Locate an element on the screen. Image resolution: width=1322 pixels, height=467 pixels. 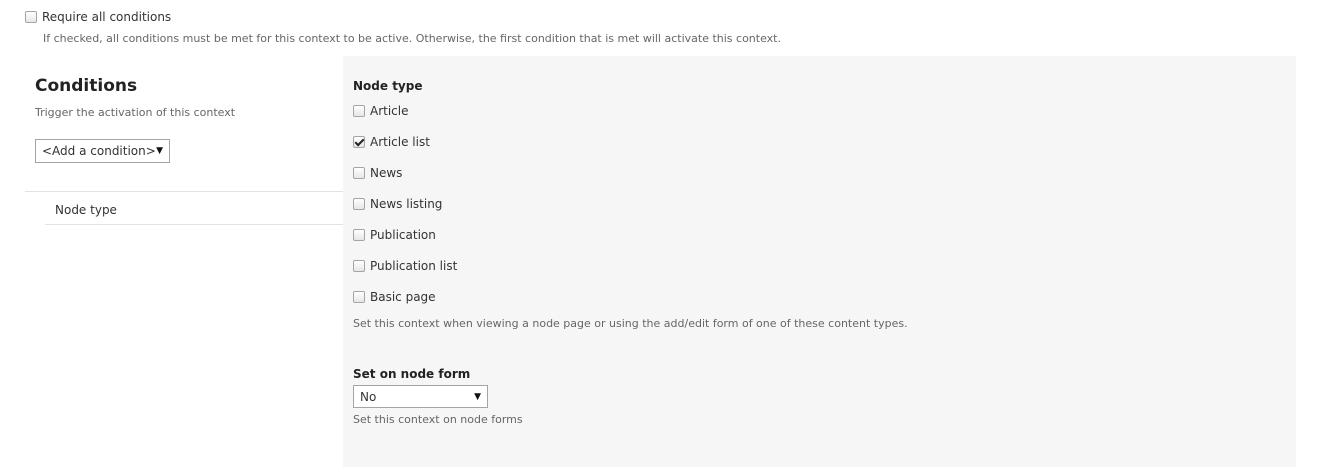
node-type-option-label: News is located at coordinates (386, 173).